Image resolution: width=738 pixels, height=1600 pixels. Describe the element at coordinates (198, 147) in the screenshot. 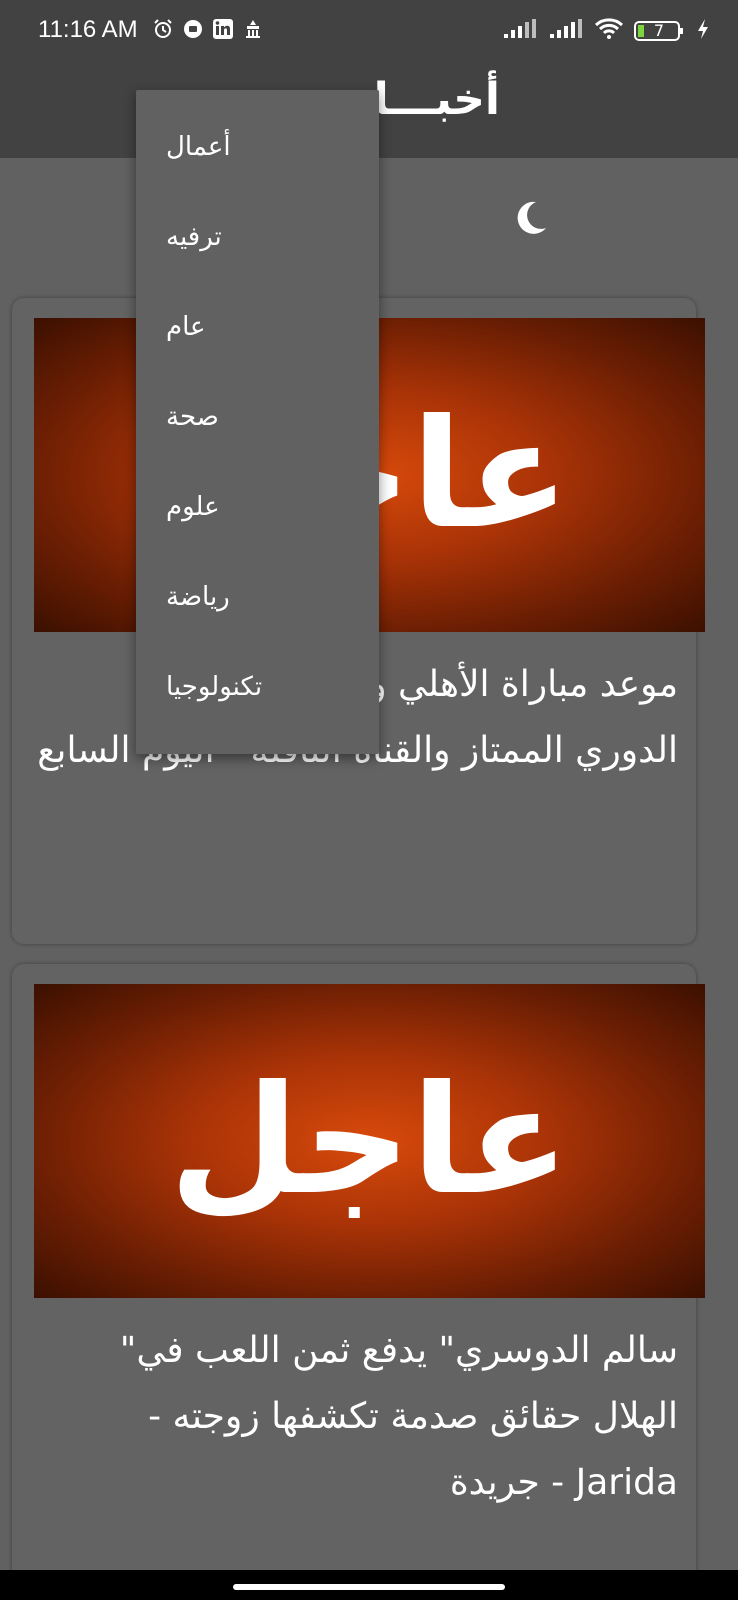

I see `menu-item-business: أعمال` at that location.